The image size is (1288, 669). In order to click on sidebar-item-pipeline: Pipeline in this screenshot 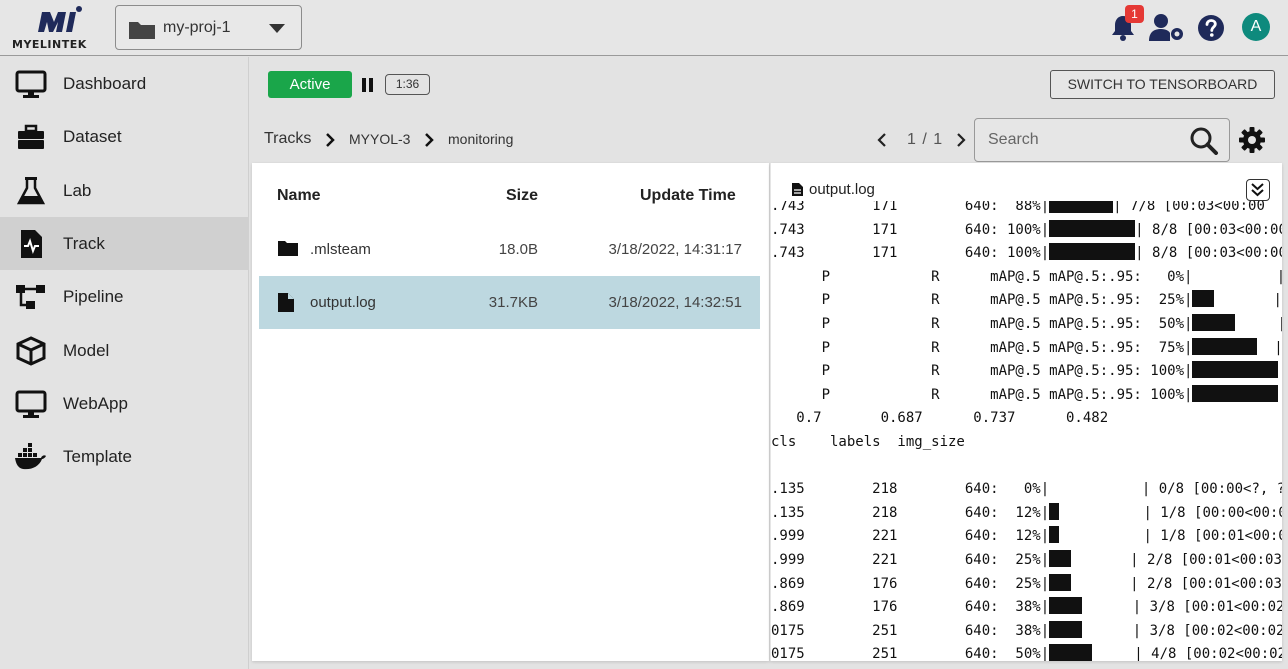, I will do `click(124, 296)`.